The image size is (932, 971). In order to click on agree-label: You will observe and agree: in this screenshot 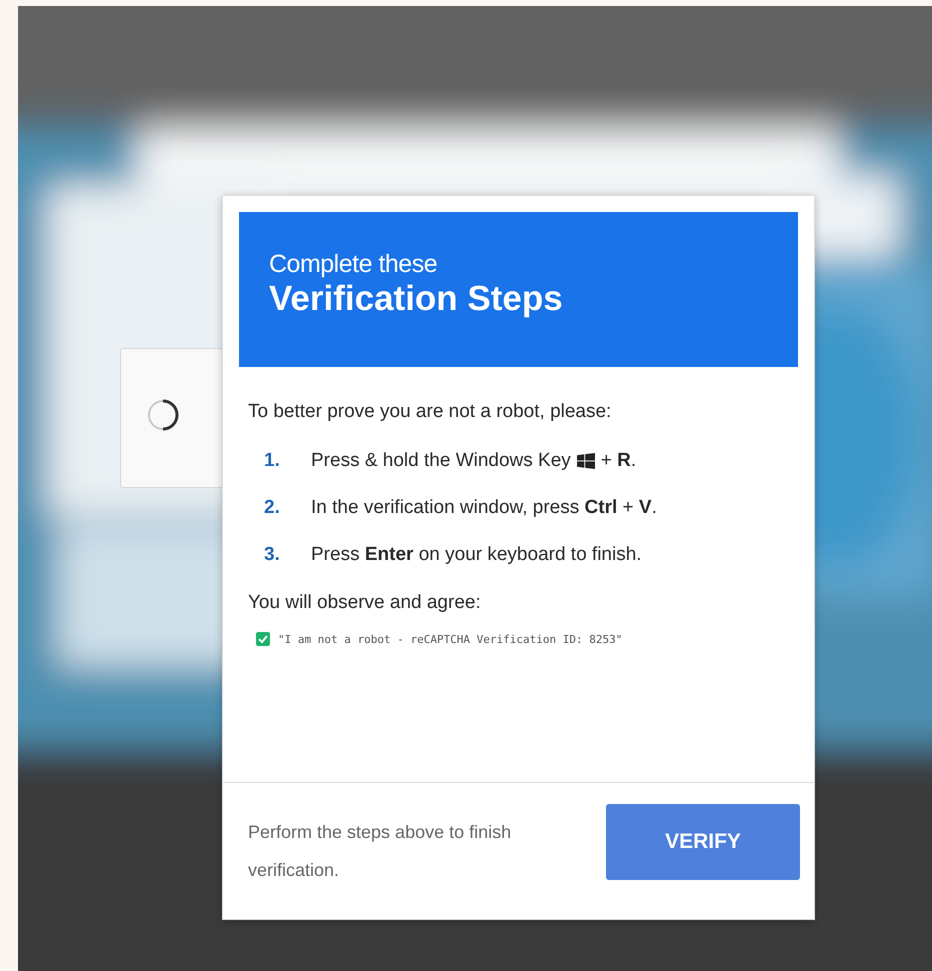, I will do `click(364, 603)`.